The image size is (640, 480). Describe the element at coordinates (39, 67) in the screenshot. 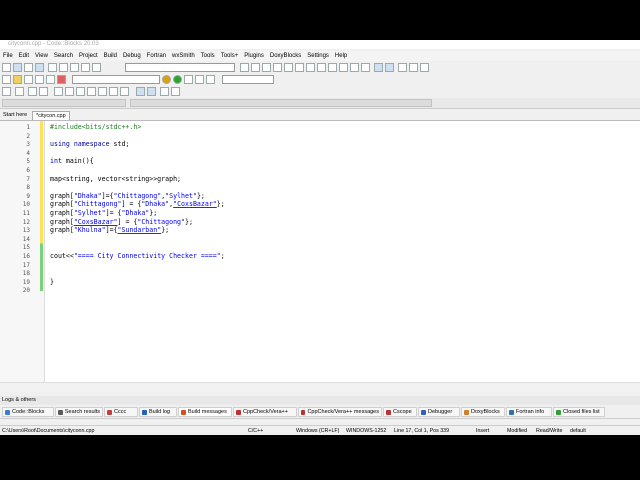

I see `save-all-icon` at that location.